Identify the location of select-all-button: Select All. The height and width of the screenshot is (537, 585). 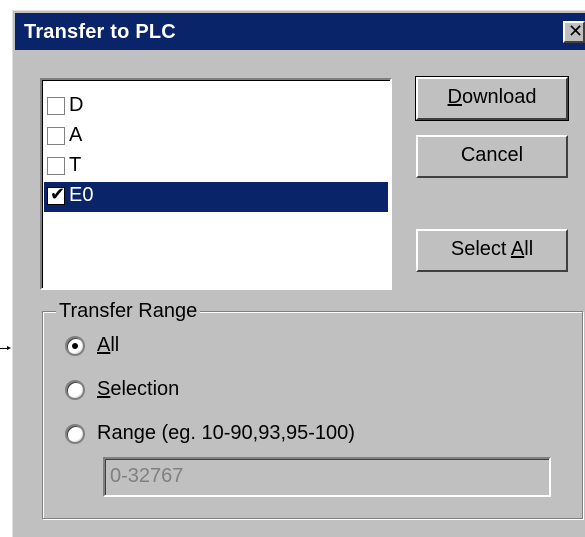
(492, 250).